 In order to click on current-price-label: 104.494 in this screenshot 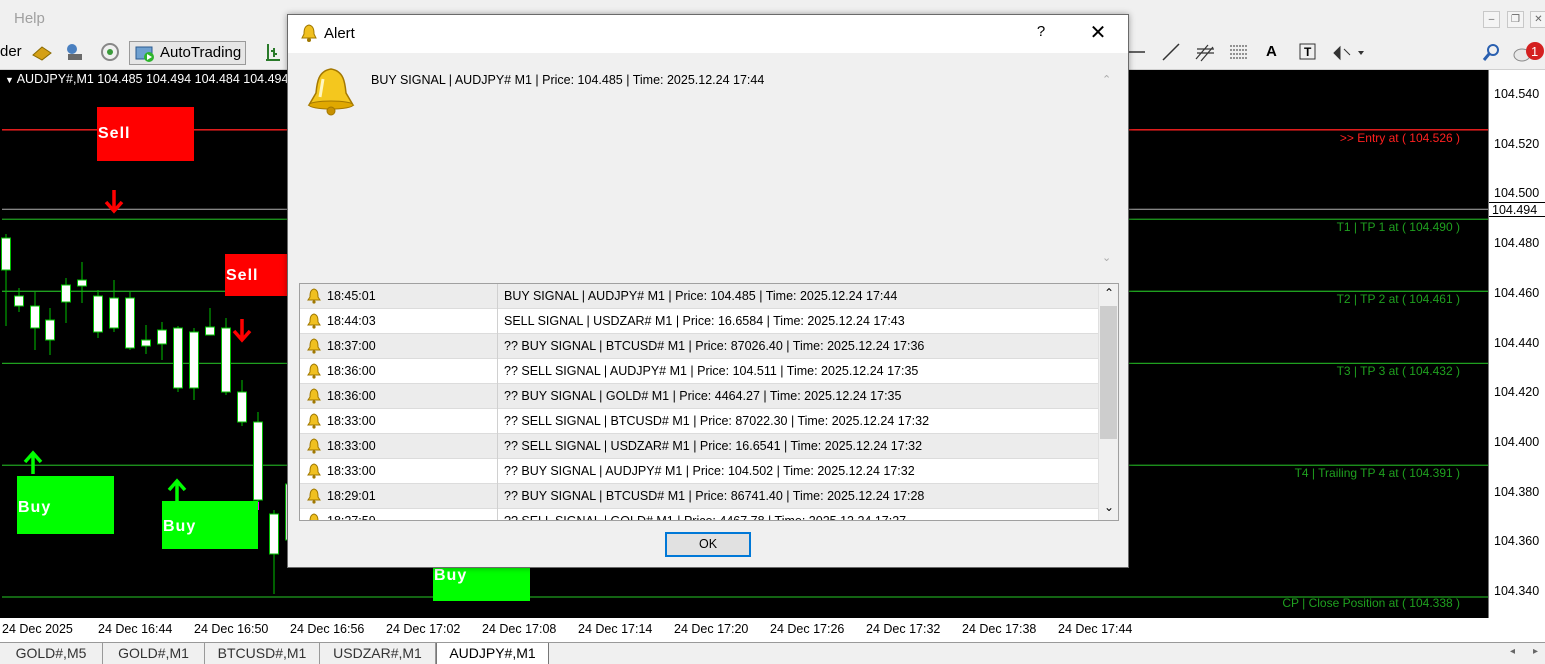, I will do `click(1515, 210)`.